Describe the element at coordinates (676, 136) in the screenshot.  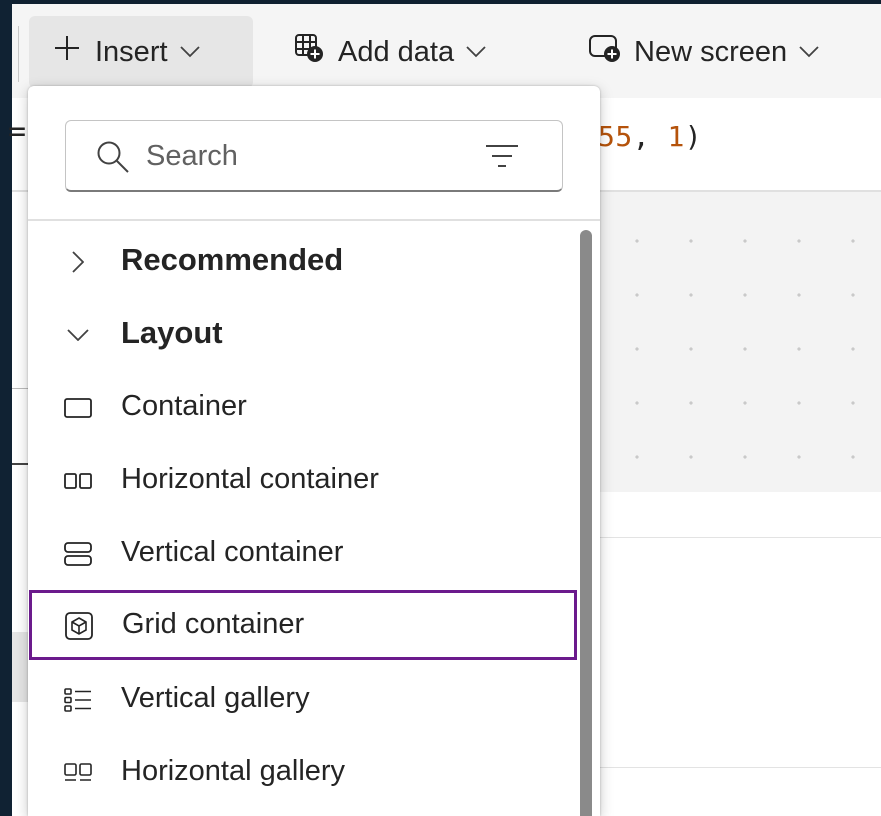
I see `formula-number: 1` at that location.